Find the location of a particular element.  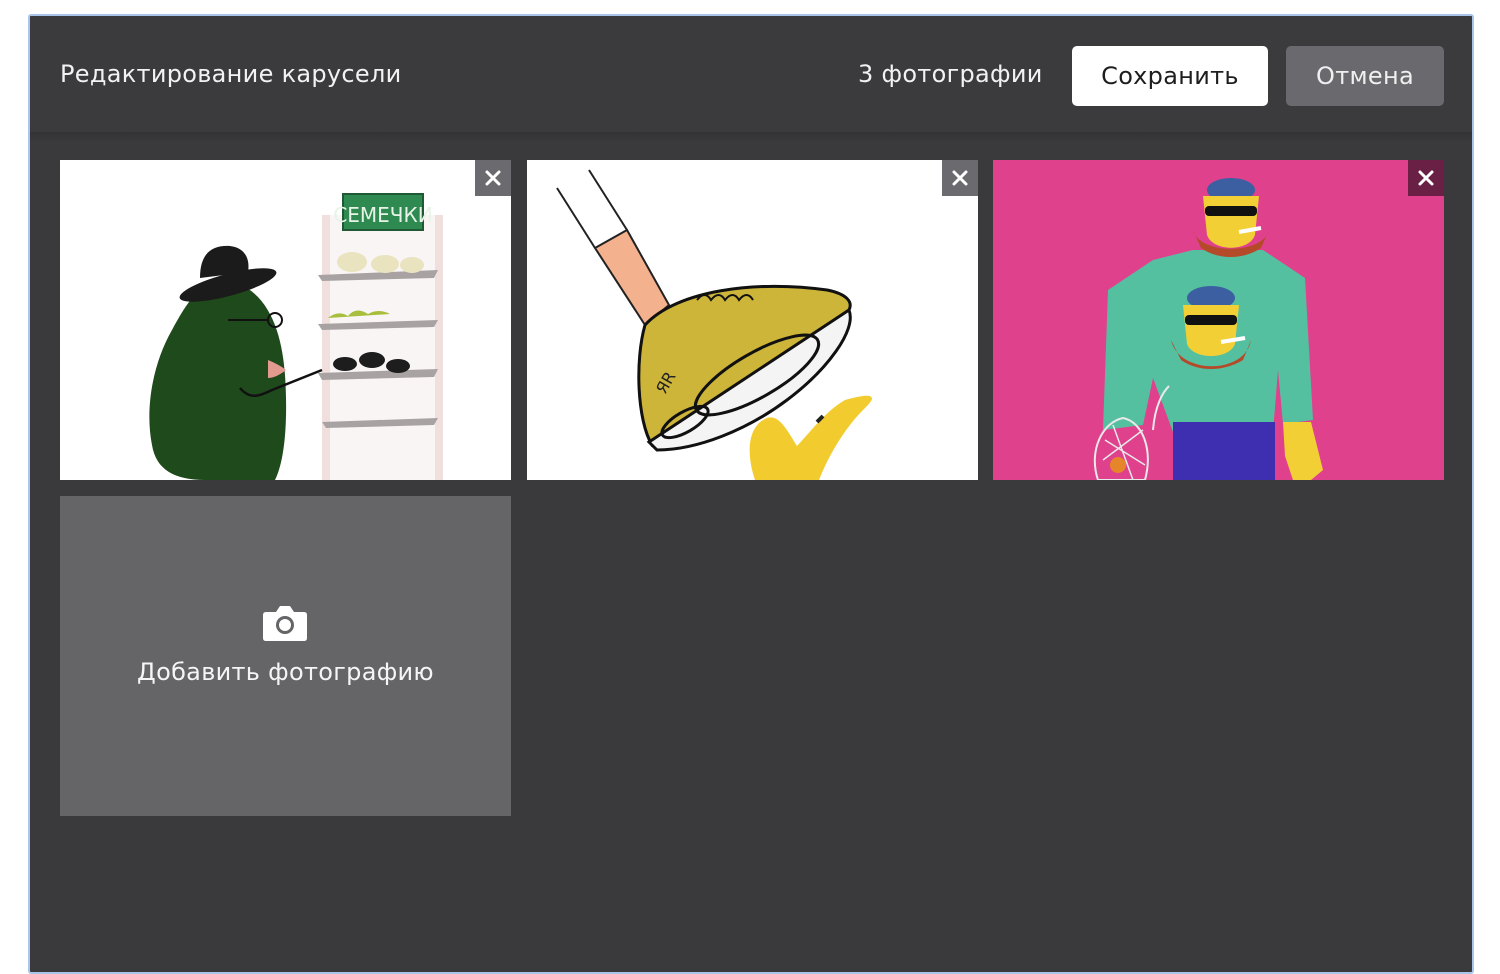

remove-photo-2-button is located at coordinates (960, 178).